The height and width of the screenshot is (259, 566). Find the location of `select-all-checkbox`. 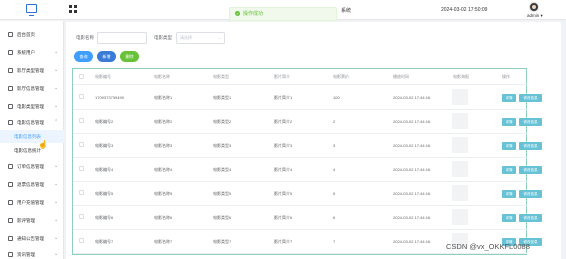

select-all-checkbox is located at coordinates (81, 76).